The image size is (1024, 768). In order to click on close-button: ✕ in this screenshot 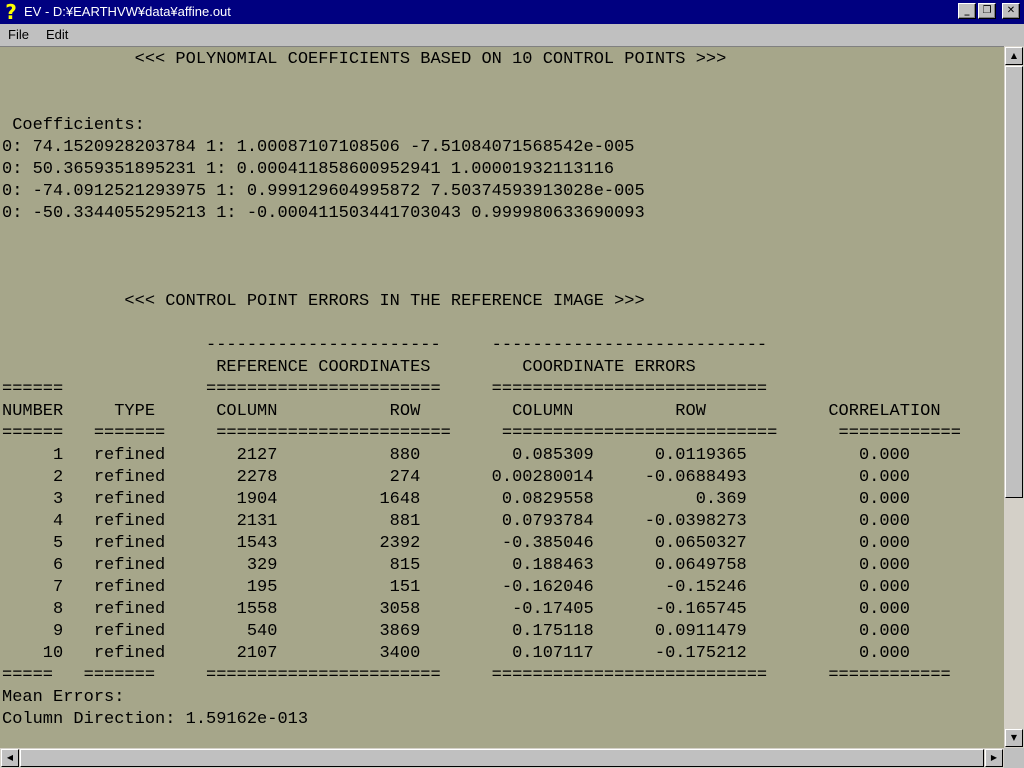, I will do `click(1011, 11)`.